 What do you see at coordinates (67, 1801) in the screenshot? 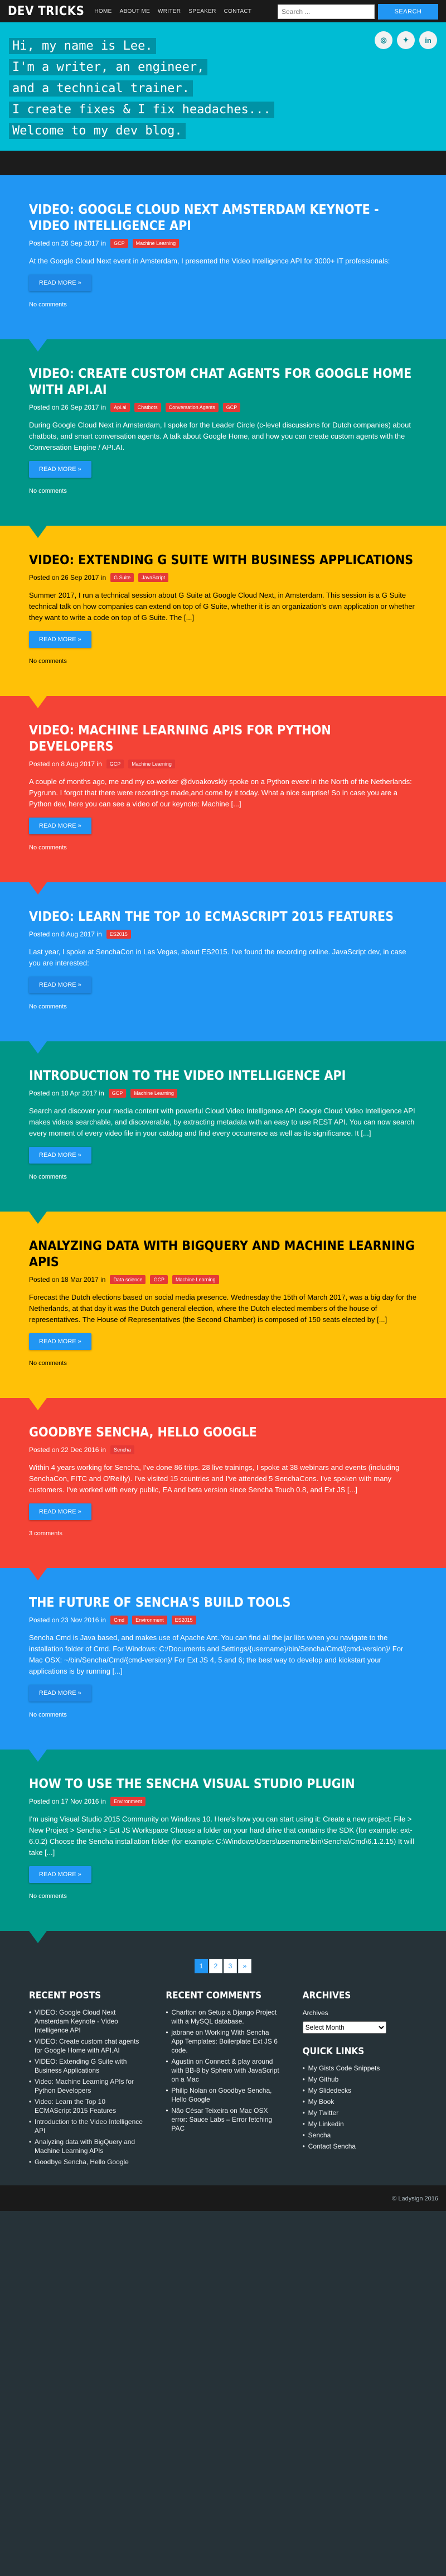
I see `post-date: Posted on 17 Nov 2016 in` at bounding box center [67, 1801].